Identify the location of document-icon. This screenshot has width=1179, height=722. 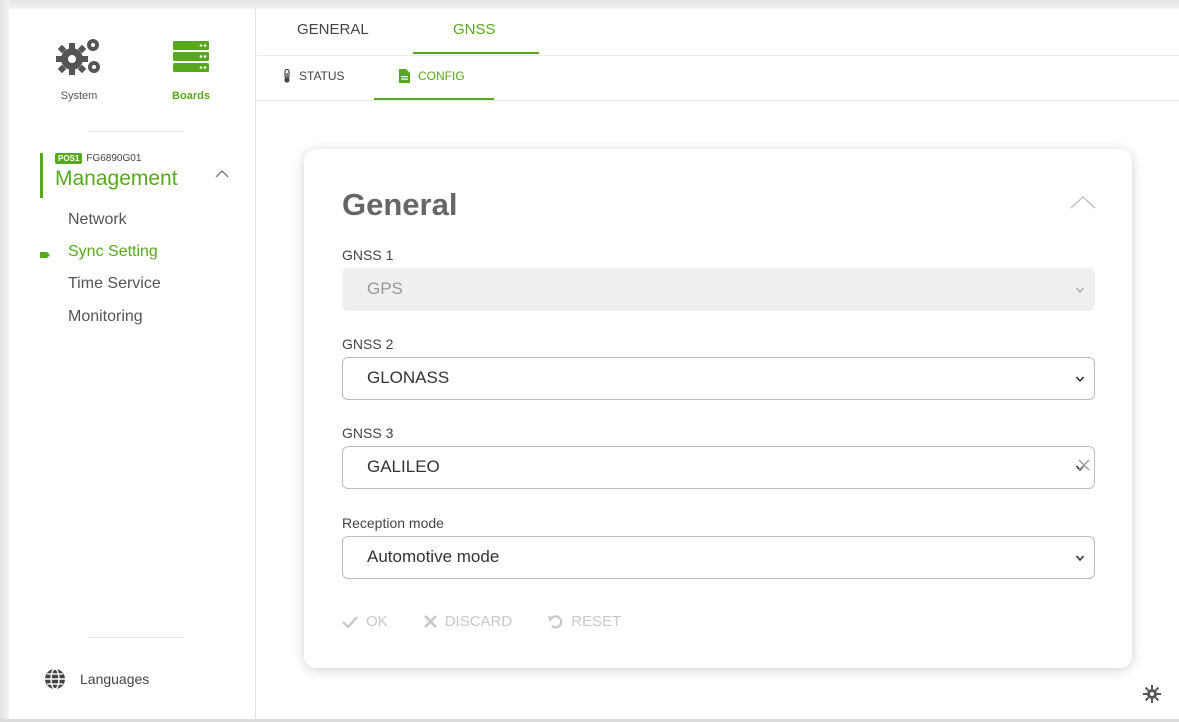
(404, 76).